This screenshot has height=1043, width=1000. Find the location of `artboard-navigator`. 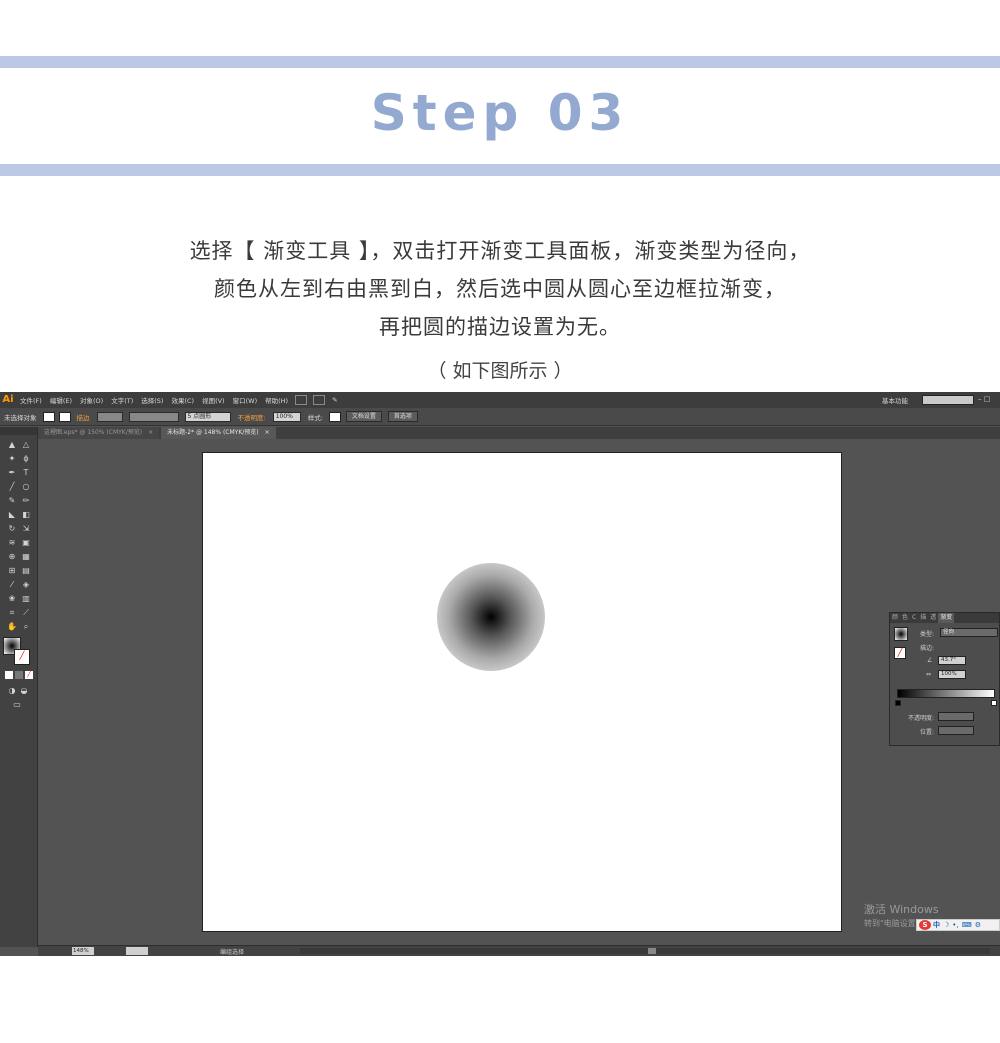

artboard-navigator is located at coordinates (137, 951).